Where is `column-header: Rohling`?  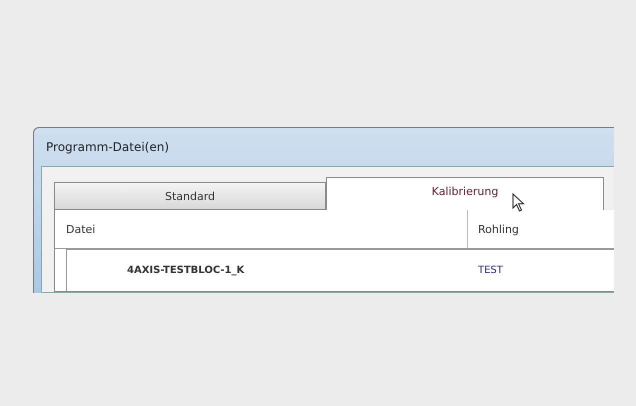
column-header: Rohling is located at coordinates (498, 229).